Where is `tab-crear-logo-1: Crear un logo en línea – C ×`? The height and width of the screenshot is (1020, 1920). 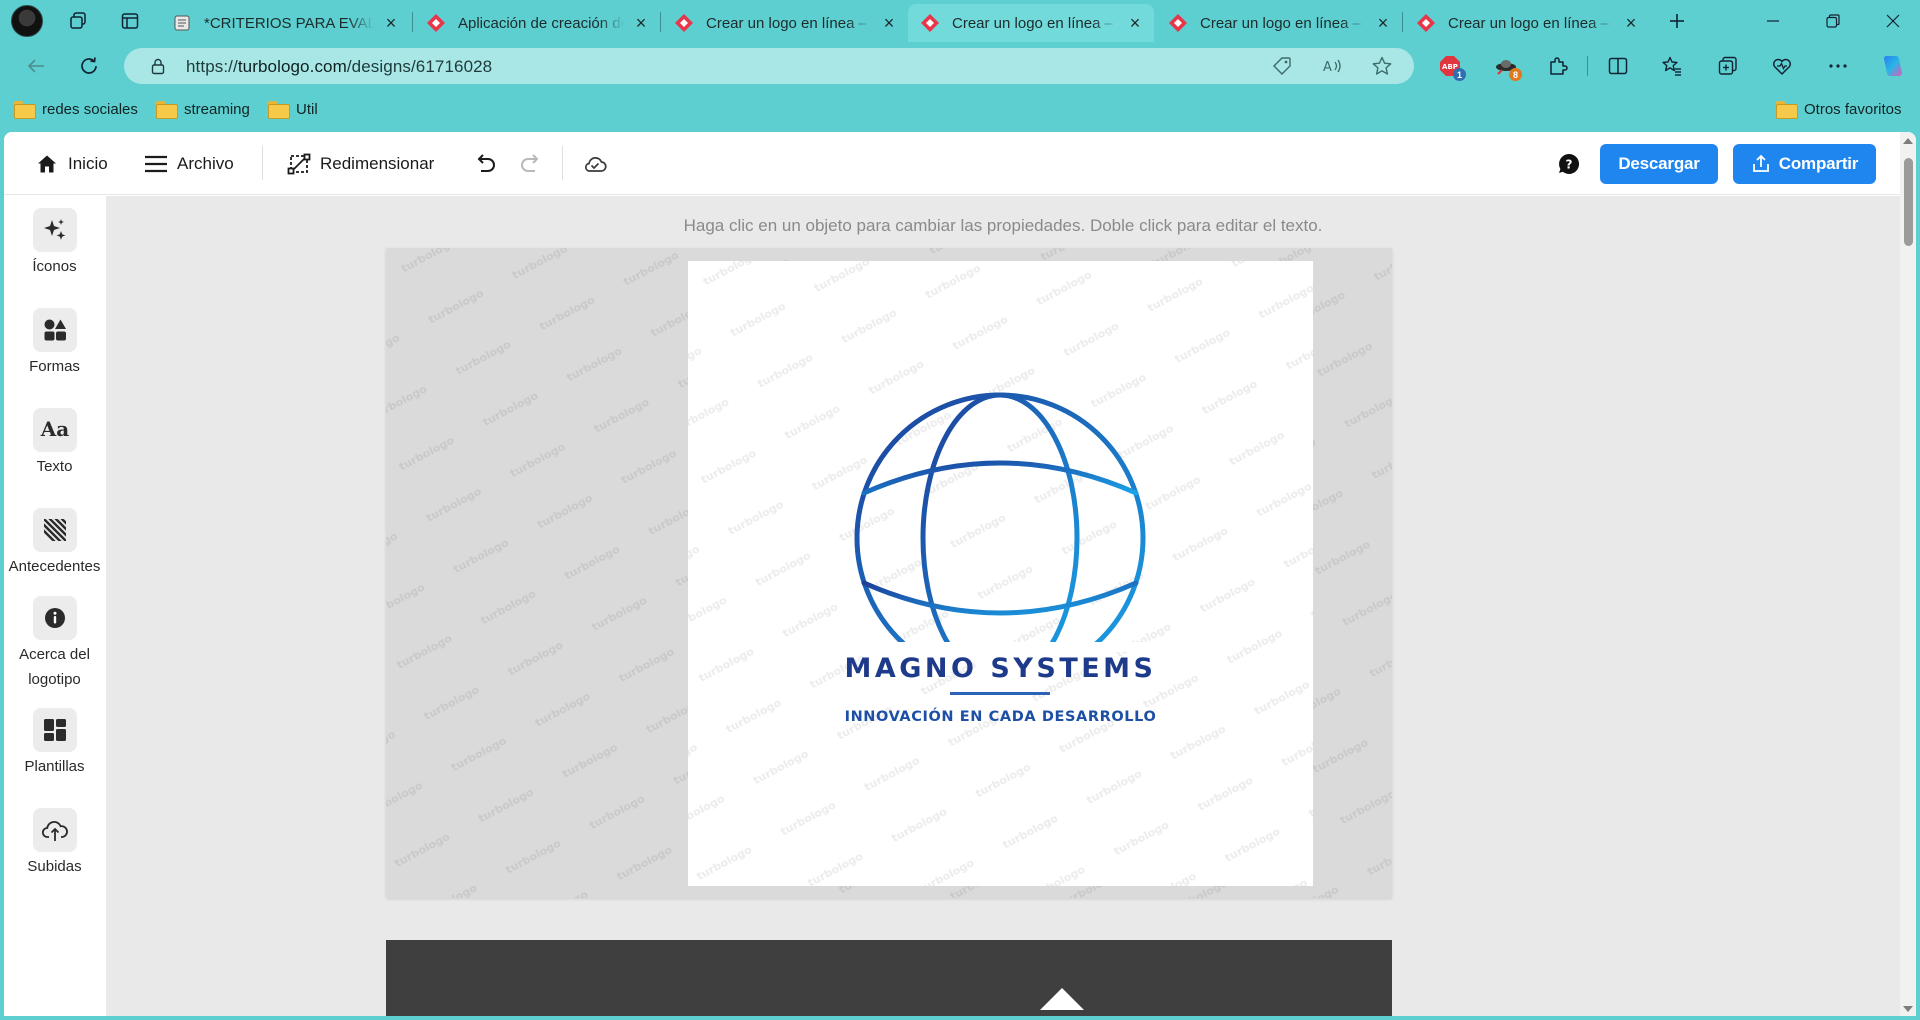 tab-crear-logo-1: Crear un logo en línea – C × is located at coordinates (785, 23).